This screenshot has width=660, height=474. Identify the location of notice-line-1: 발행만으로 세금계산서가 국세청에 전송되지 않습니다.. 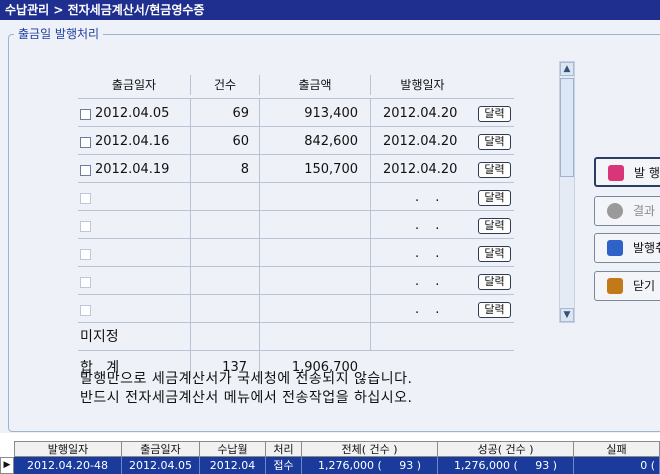
(246, 379).